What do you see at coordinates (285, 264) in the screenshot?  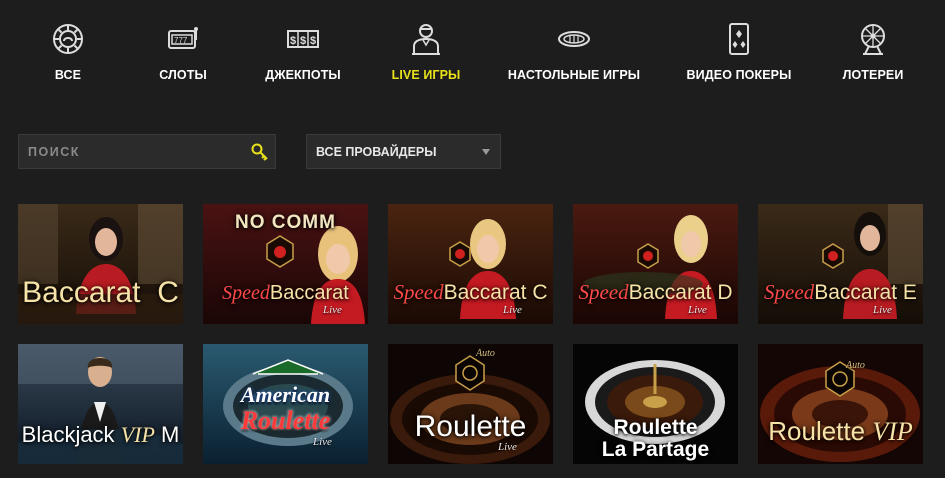 I see `game-tile-speed-baccarat-no-comm: NO COMM SpeedBaccarat Live` at bounding box center [285, 264].